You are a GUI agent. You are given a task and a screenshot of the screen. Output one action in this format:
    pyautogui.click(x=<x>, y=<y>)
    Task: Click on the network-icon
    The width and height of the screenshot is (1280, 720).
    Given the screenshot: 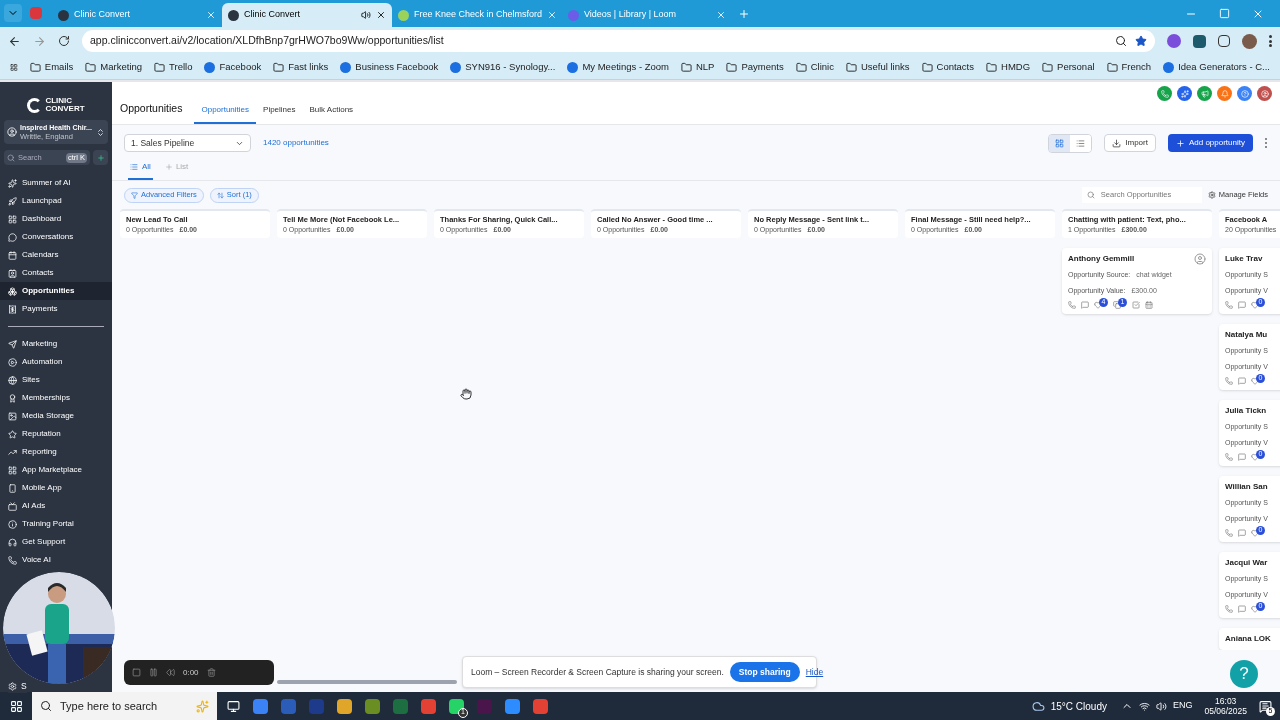 What is the action you would take?
    pyautogui.click(x=1144, y=706)
    